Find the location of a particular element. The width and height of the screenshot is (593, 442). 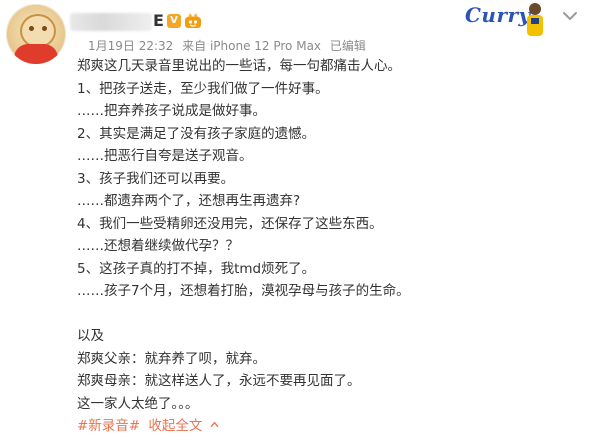

chevron-down-icon is located at coordinates (570, 16).